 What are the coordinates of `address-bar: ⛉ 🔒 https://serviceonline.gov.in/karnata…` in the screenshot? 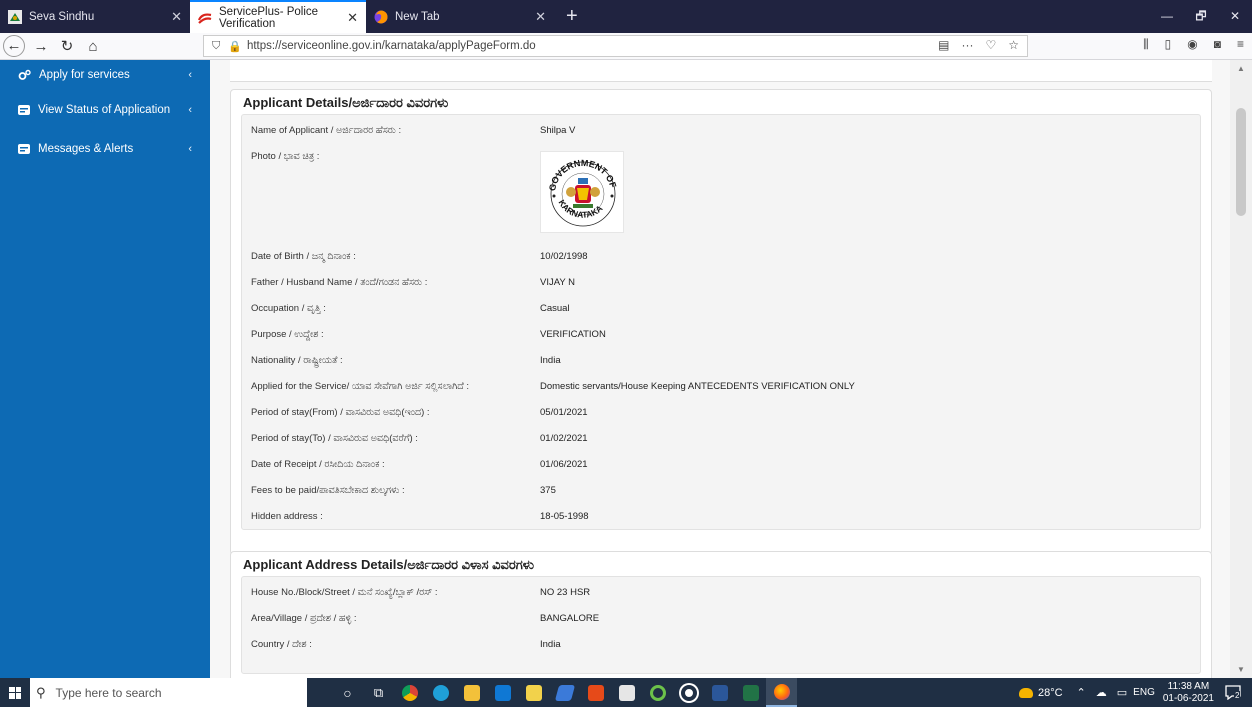 It's located at (615, 46).